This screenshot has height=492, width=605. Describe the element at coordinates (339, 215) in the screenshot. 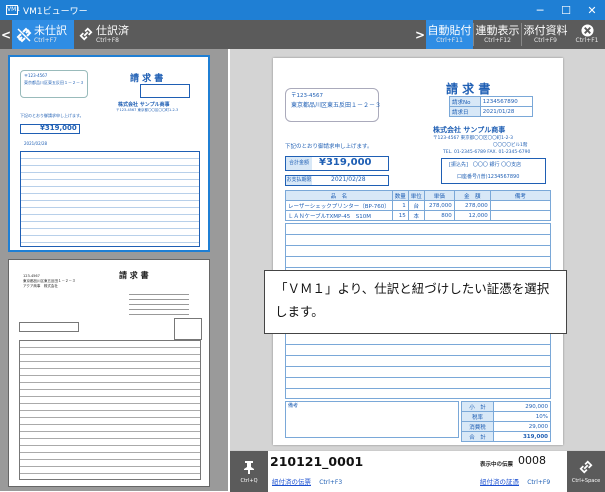

I see `item-name: ＬＡＮケーブルTXMP-45 S10M` at that location.